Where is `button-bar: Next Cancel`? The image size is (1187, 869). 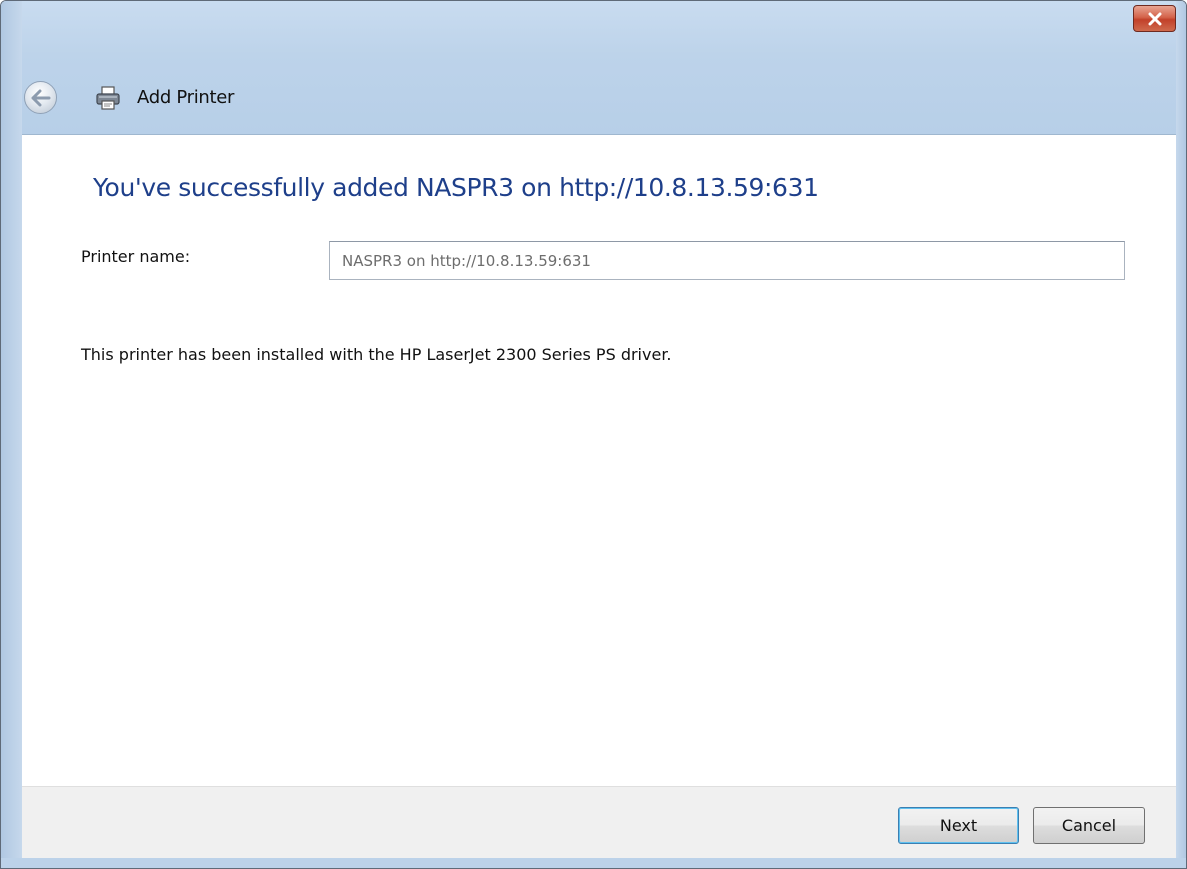 button-bar: Next Cancel is located at coordinates (599, 822).